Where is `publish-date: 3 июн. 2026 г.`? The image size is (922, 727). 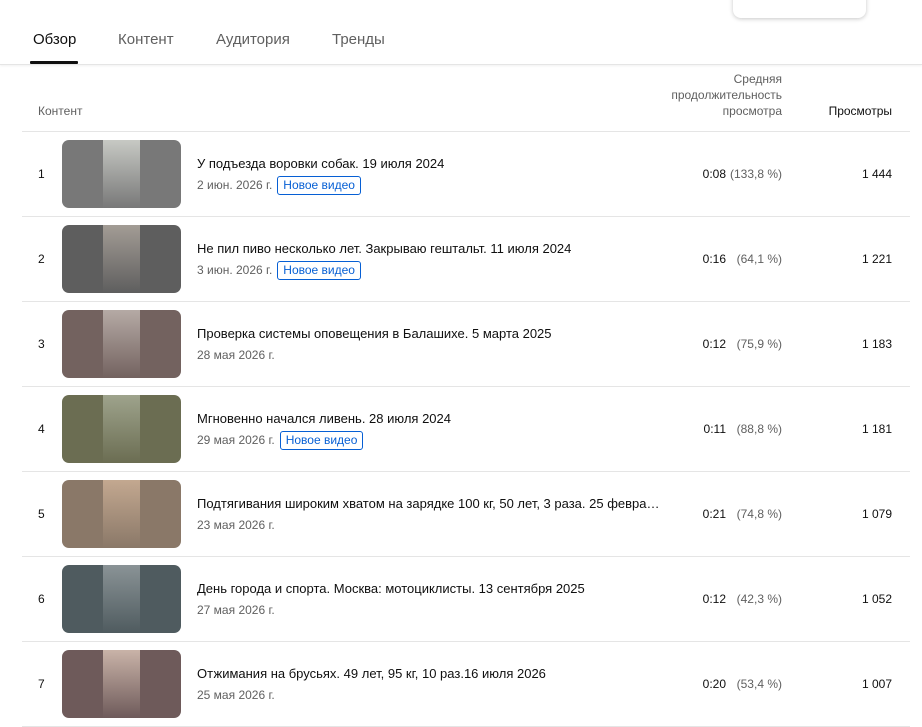 publish-date: 3 июн. 2026 г. is located at coordinates (235, 270).